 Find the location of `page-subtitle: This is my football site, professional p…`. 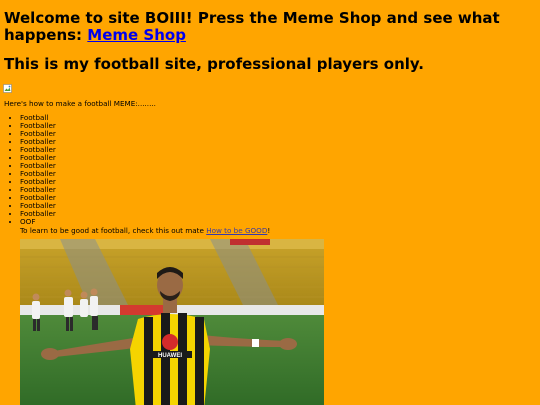

page-subtitle: This is my football site, professional p… is located at coordinates (214, 64).